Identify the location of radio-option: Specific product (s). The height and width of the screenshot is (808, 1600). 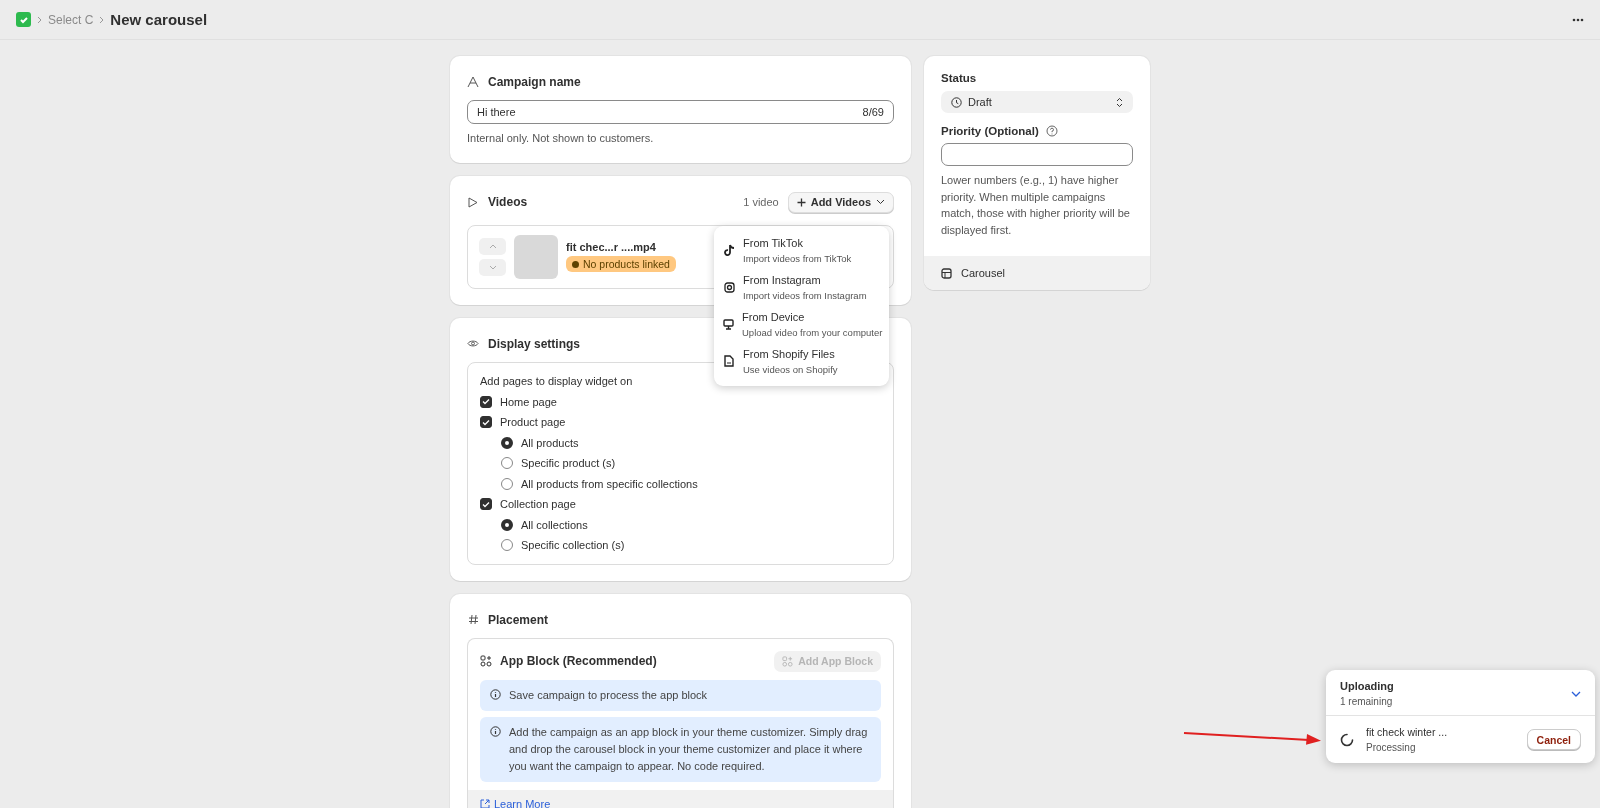
(680, 463).